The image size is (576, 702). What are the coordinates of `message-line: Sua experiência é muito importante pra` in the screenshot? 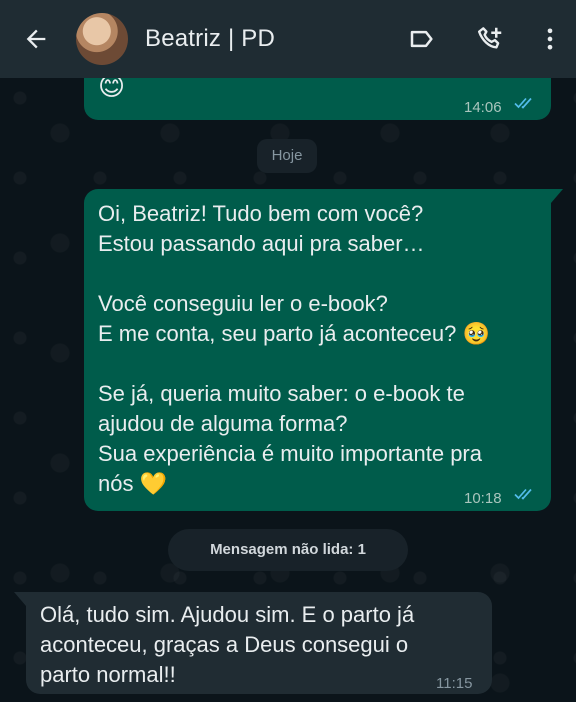 It's located at (290, 453).